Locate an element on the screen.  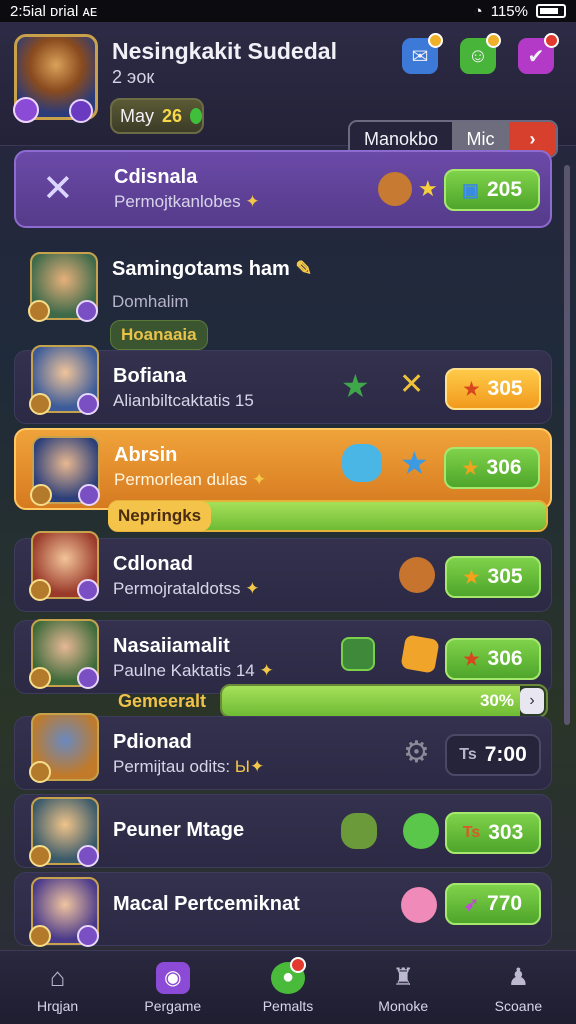
nav-label: Pergame is located at coordinates (173, 1005).